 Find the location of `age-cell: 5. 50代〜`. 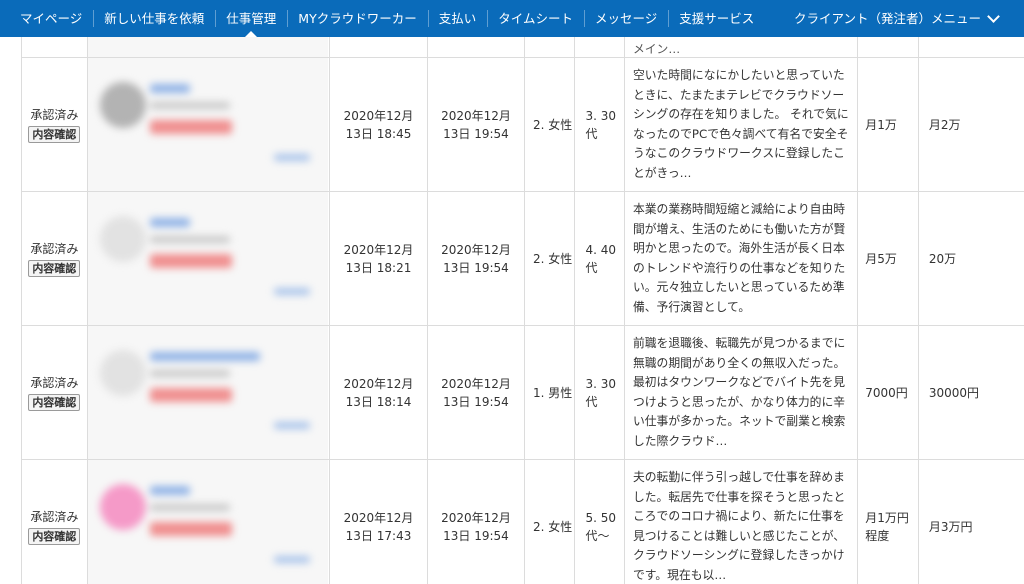

age-cell: 5. 50代〜 is located at coordinates (599, 521).